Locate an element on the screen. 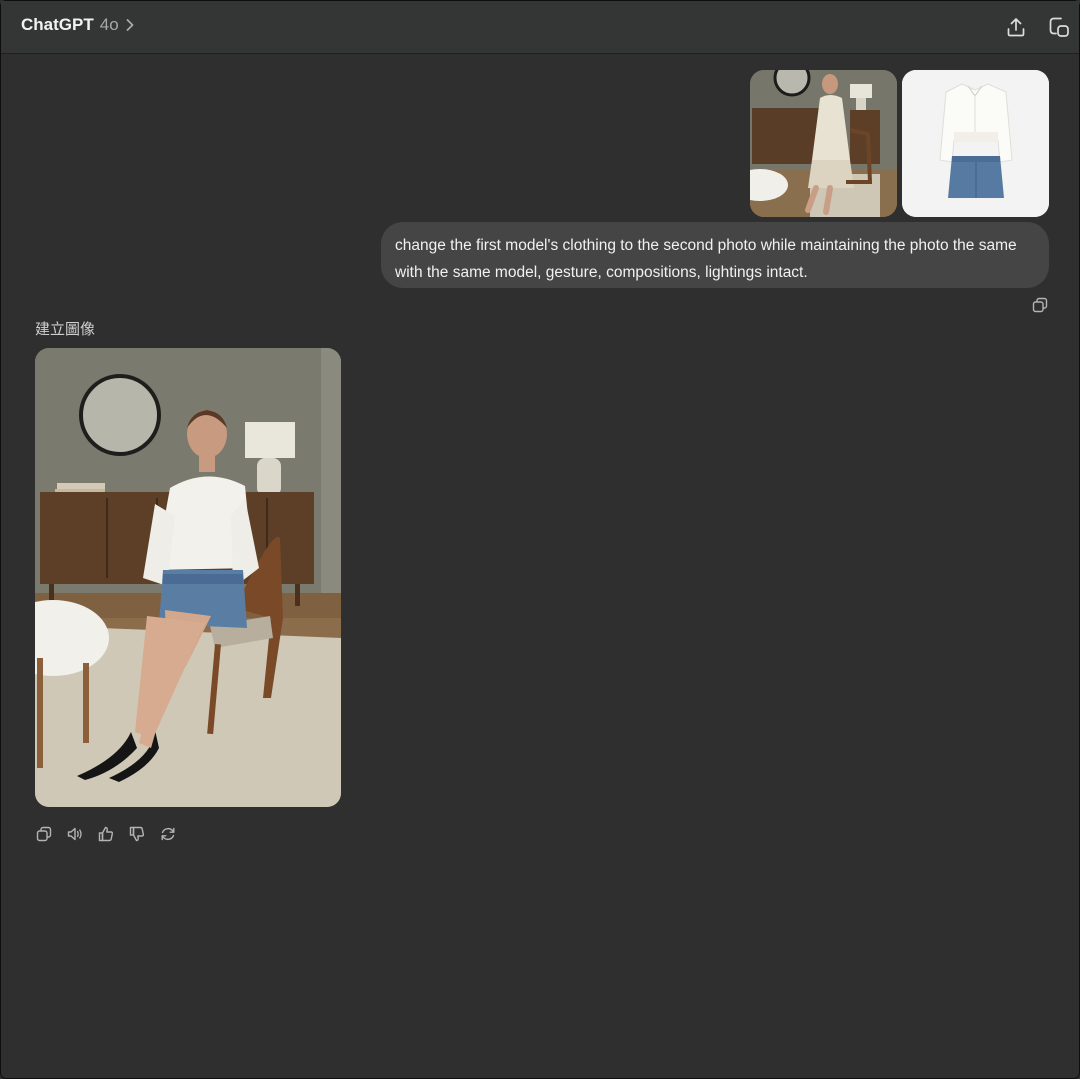  attachment-clothing-photo is located at coordinates (975, 143).